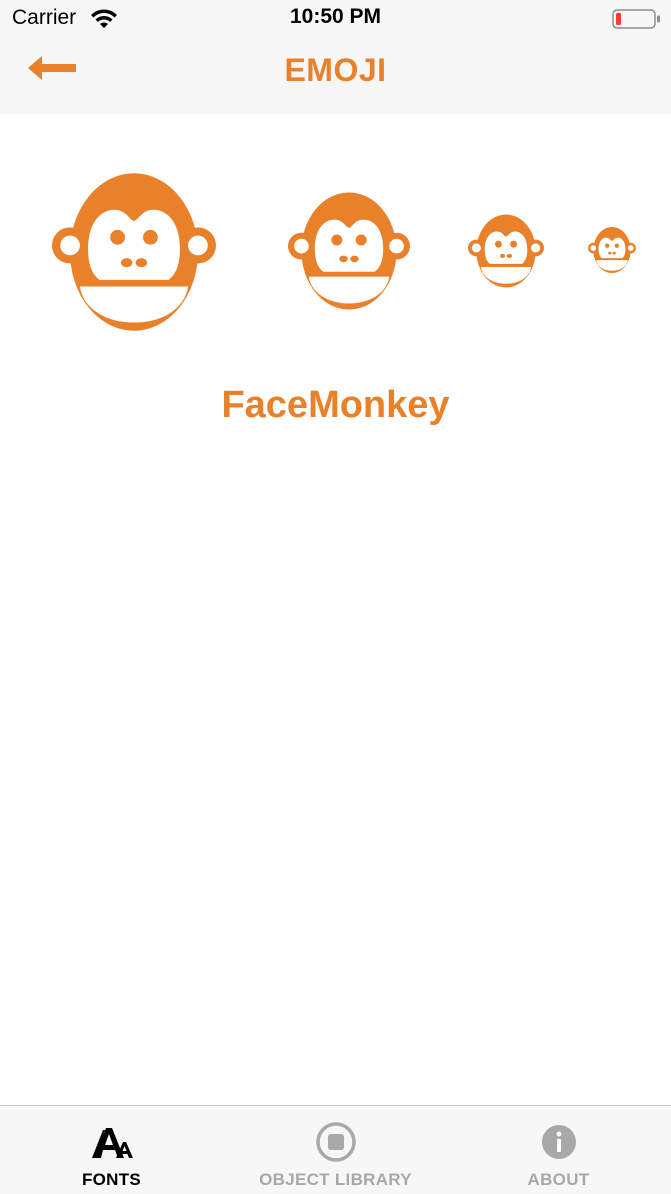 The width and height of the screenshot is (671, 1194). Describe the element at coordinates (111, 1179) in the screenshot. I see `tab-fonts-label: FONTS` at that location.